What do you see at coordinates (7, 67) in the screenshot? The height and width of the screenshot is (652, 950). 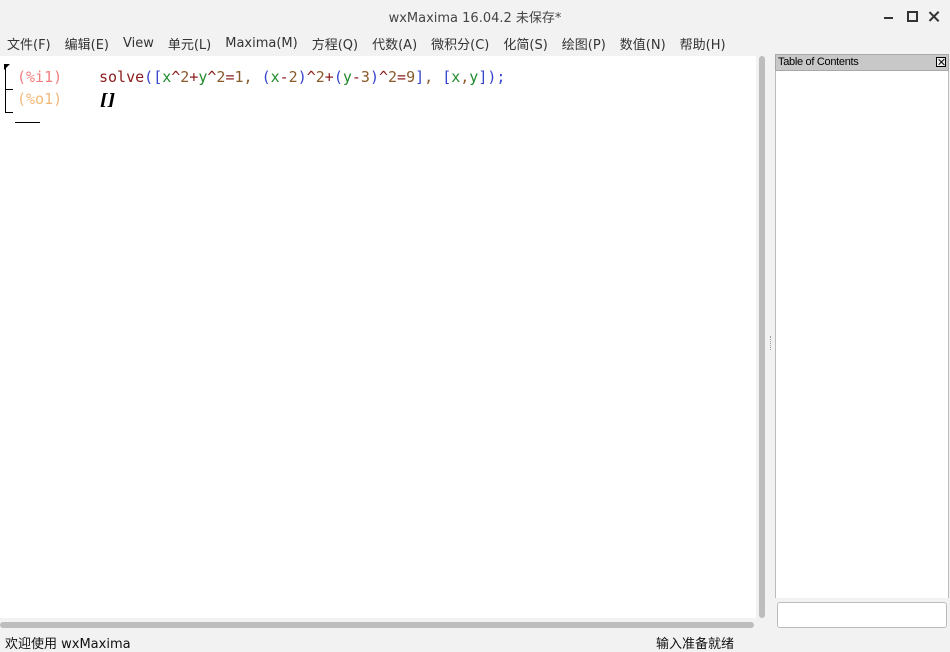 I see `cell-fold-triangle-icon` at bounding box center [7, 67].